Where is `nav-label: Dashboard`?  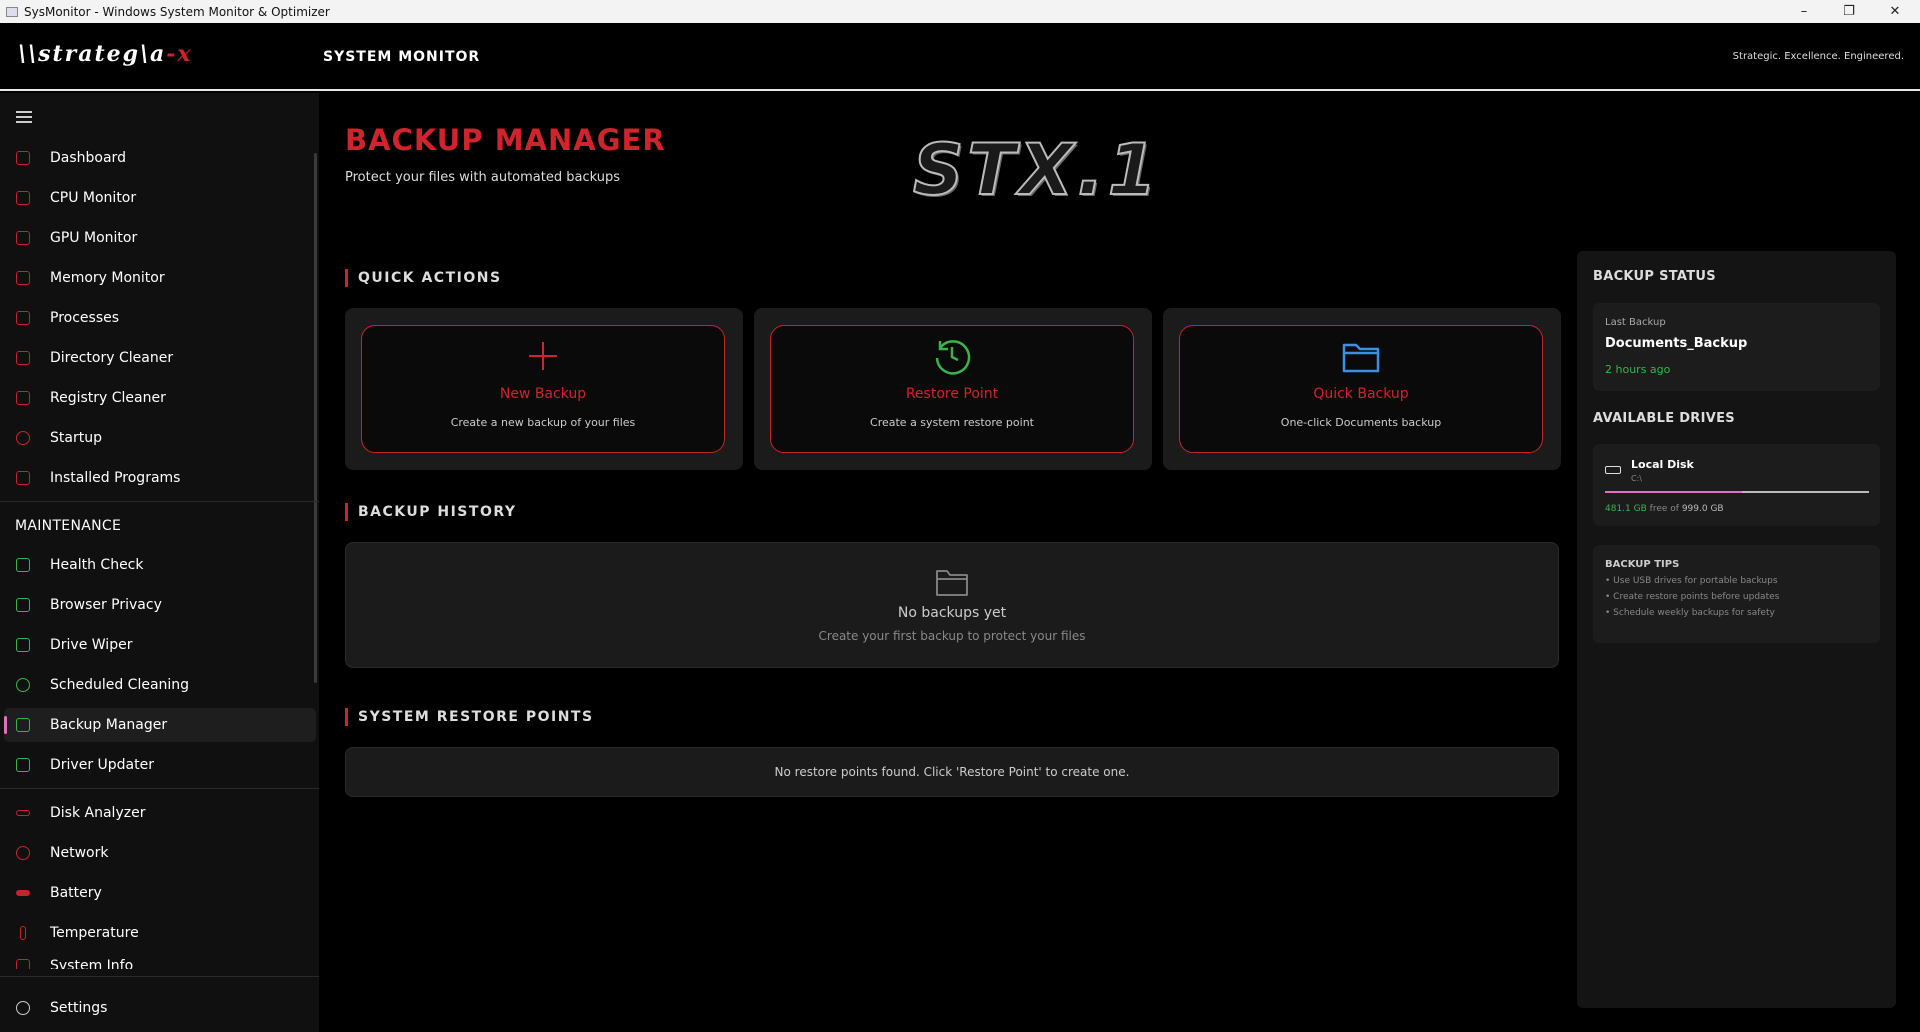
nav-label: Dashboard is located at coordinates (88, 158).